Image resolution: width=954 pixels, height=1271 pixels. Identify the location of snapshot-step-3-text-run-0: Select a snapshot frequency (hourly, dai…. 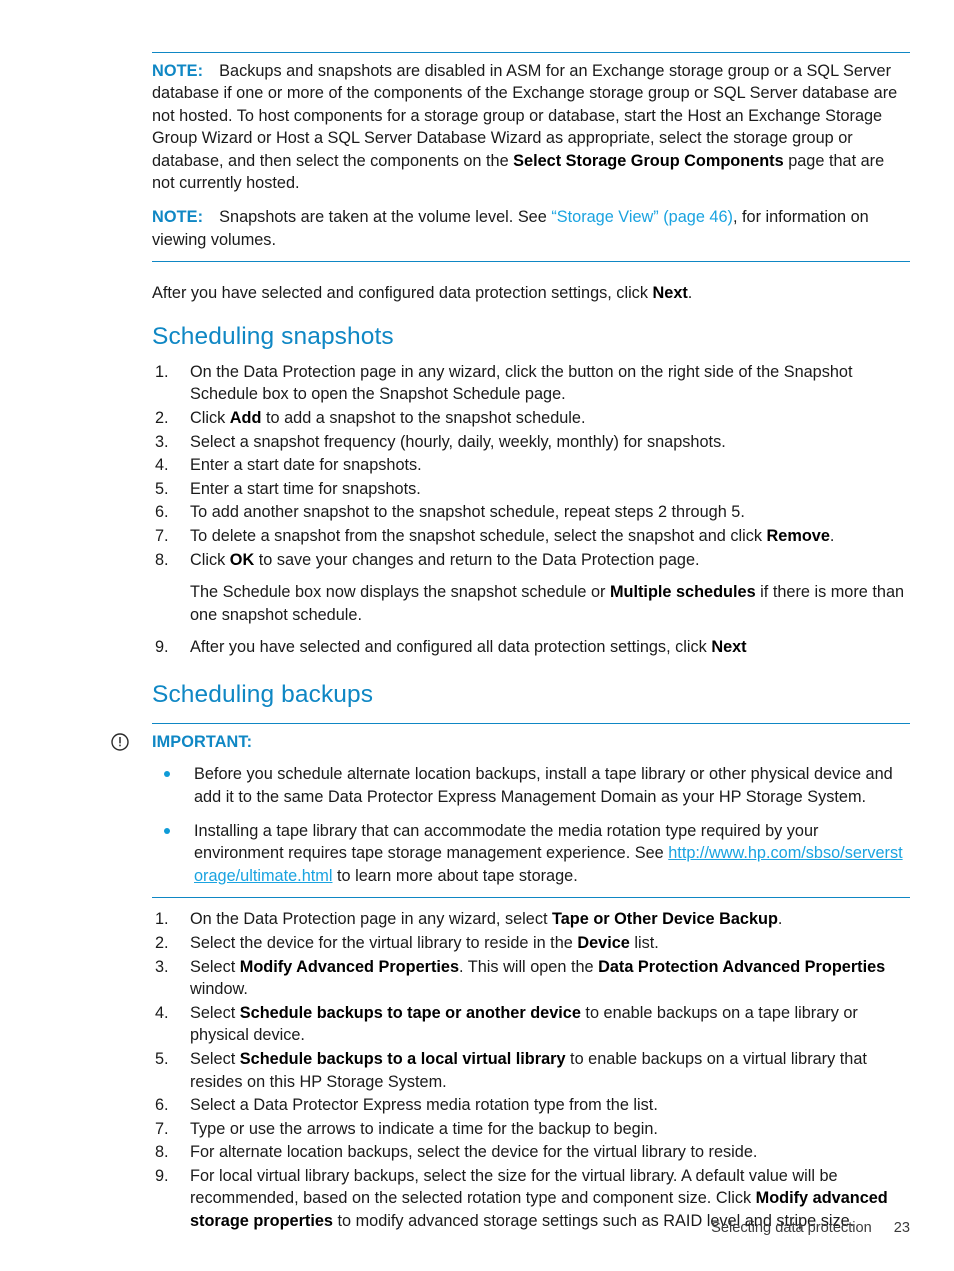
(458, 441).